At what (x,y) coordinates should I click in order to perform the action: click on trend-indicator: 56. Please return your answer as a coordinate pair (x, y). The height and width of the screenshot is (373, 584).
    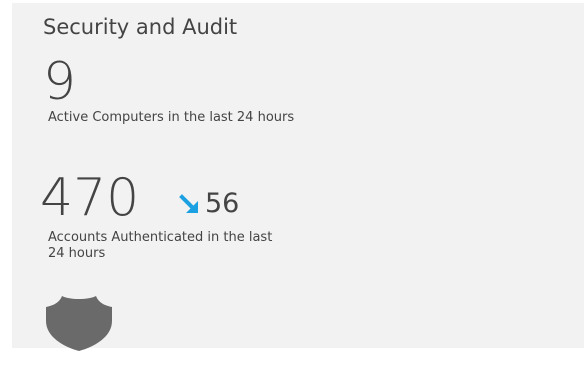
    Looking at the image, I should click on (208, 203).